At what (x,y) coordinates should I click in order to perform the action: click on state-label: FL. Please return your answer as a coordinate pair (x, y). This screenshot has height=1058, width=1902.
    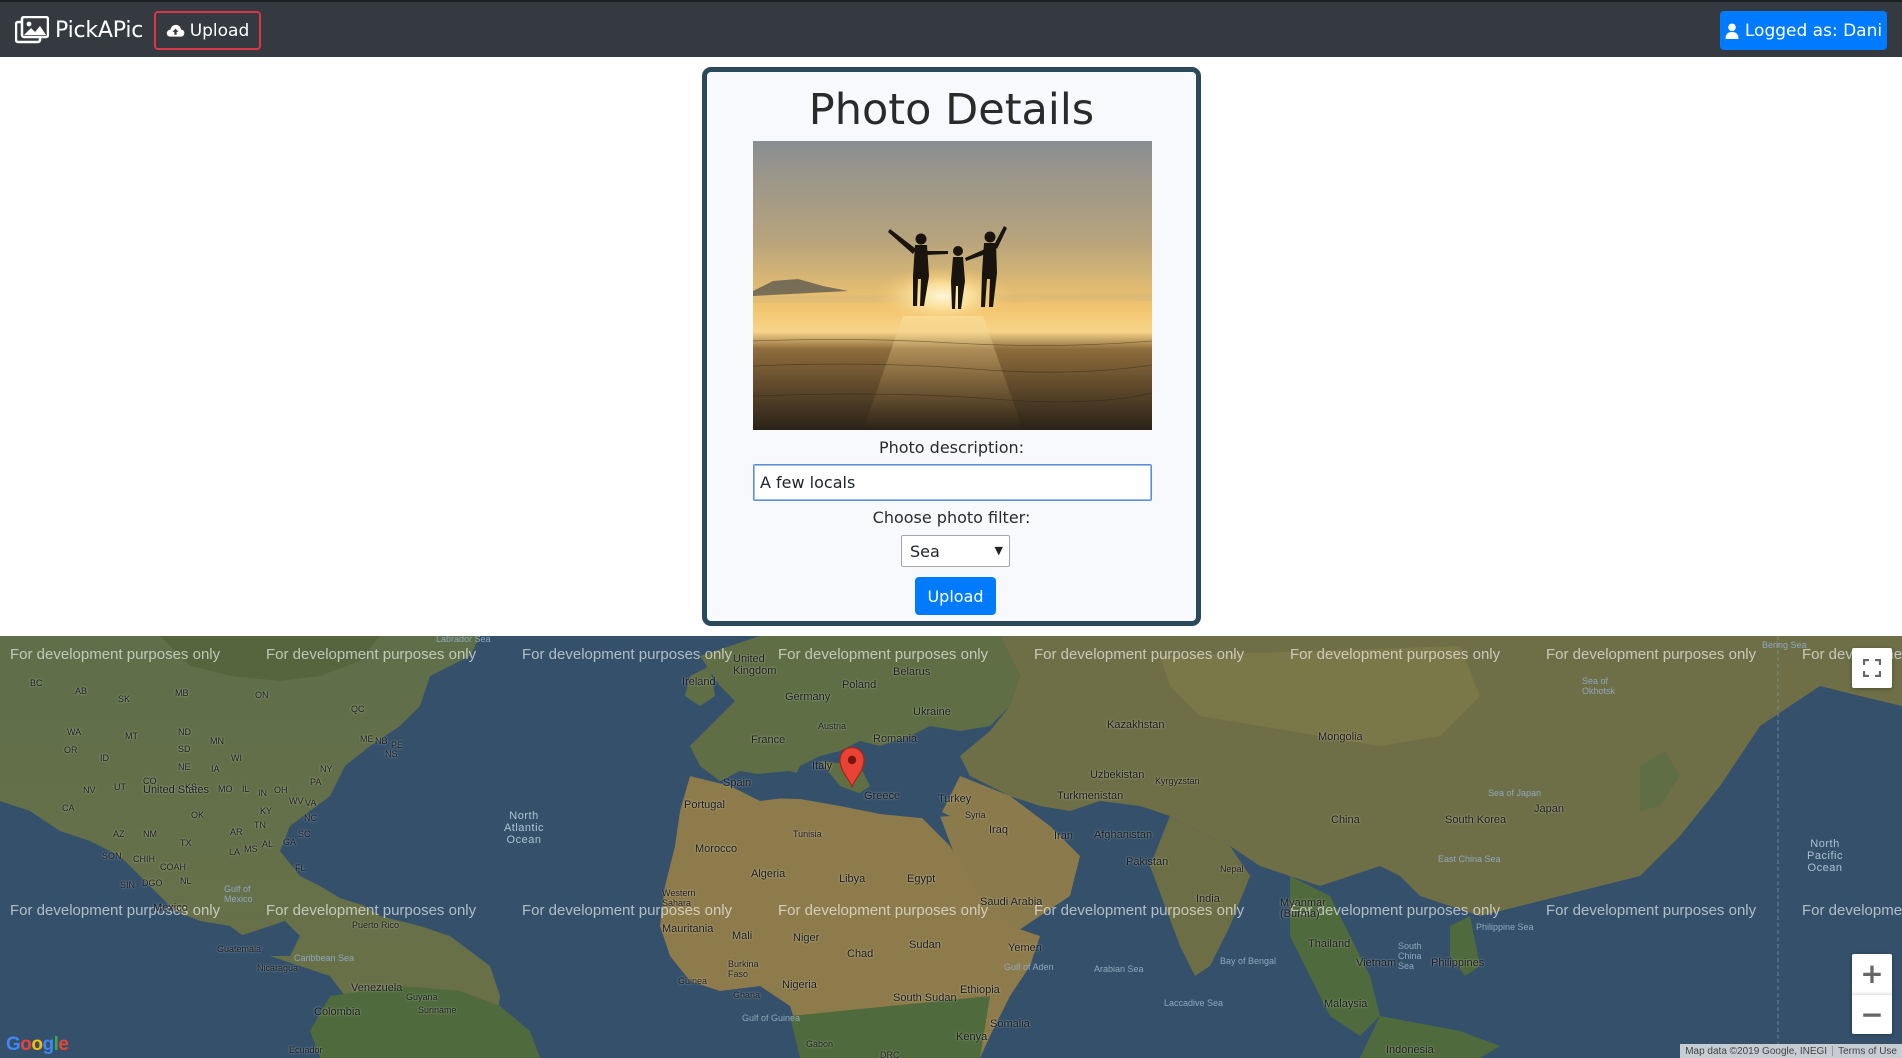
    Looking at the image, I should click on (300, 868).